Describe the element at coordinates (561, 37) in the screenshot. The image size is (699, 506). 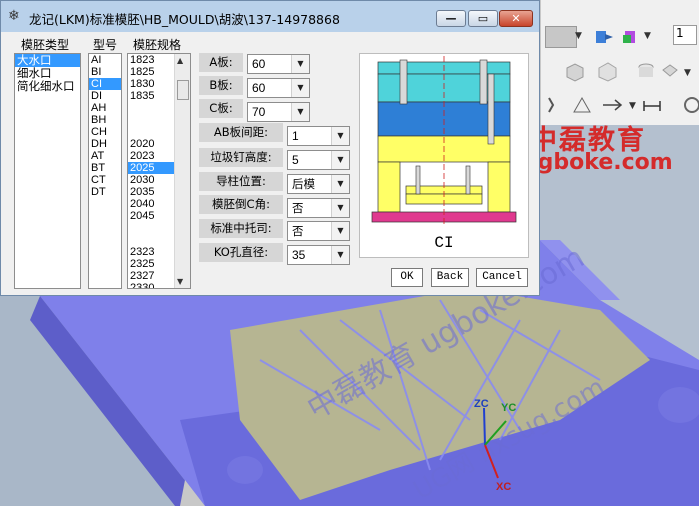
I see `color-swatch` at that location.